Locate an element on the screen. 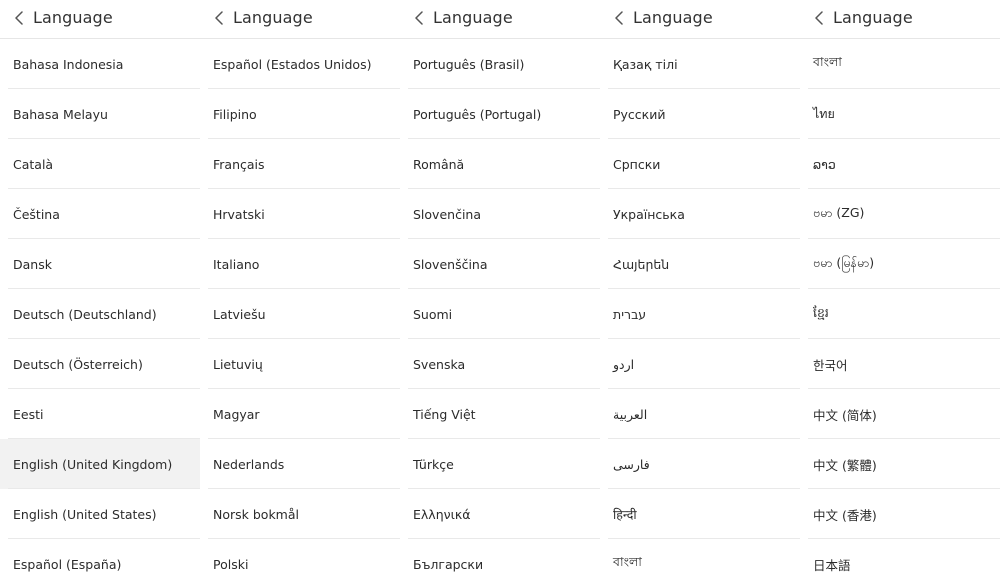 The image size is (1000, 580). language-option-label: 中文 (繁體) is located at coordinates (845, 465).